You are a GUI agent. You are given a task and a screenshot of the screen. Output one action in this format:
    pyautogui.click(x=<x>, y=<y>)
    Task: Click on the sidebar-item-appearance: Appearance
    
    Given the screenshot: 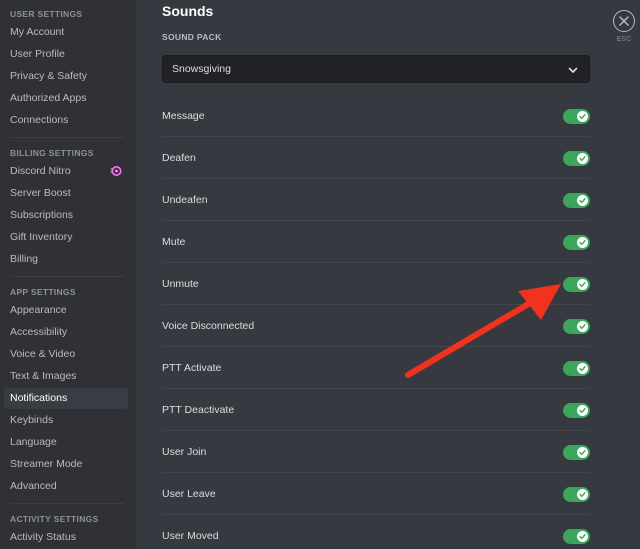 What is the action you would take?
    pyautogui.click(x=66, y=310)
    